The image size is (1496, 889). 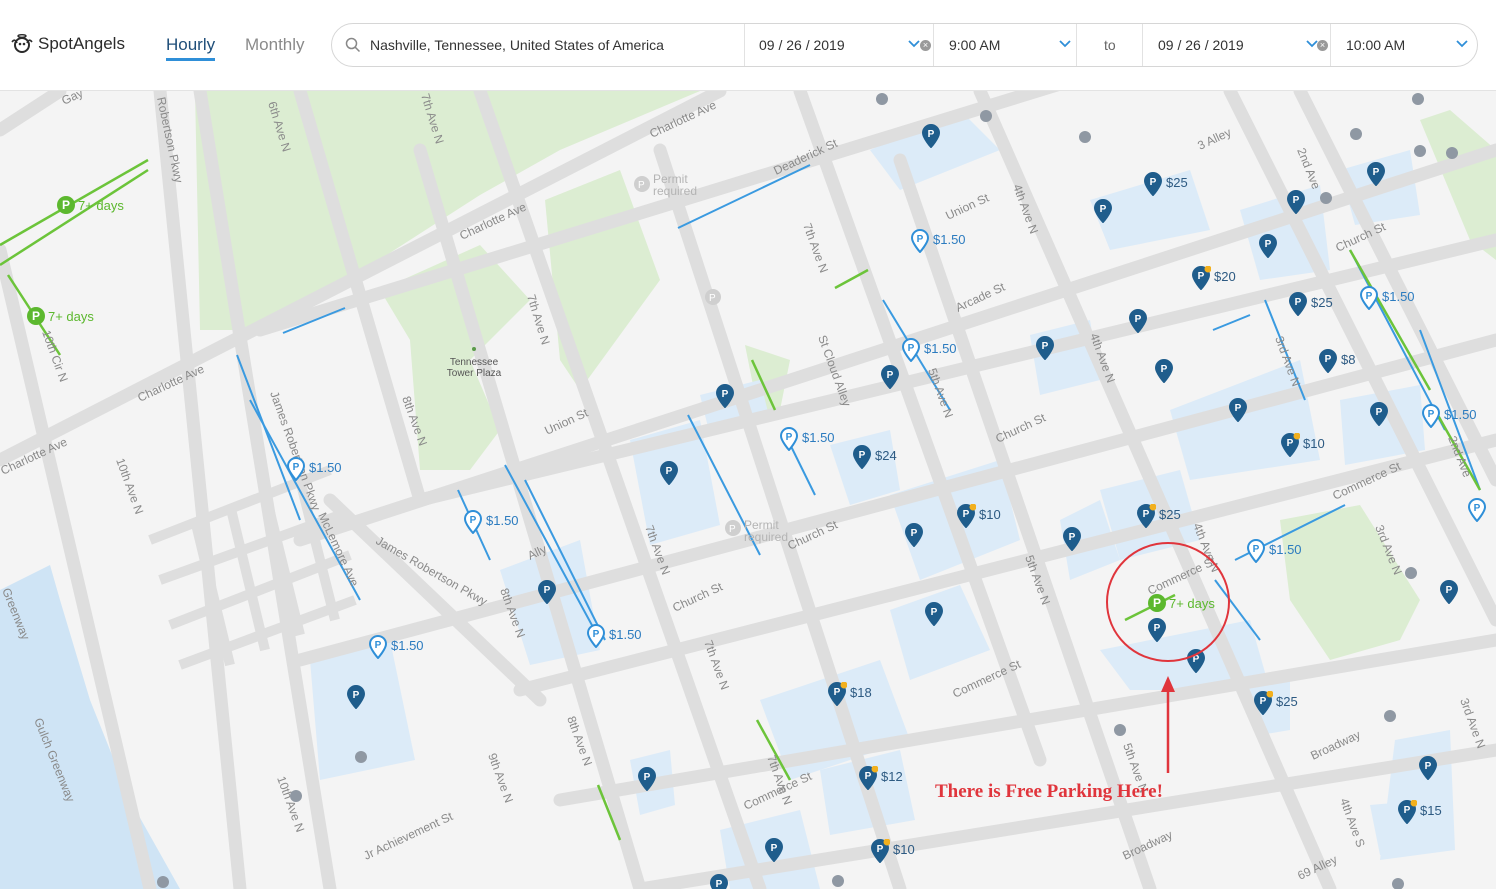 I want to click on tab-monthly: Monthly, so click(x=275, y=45).